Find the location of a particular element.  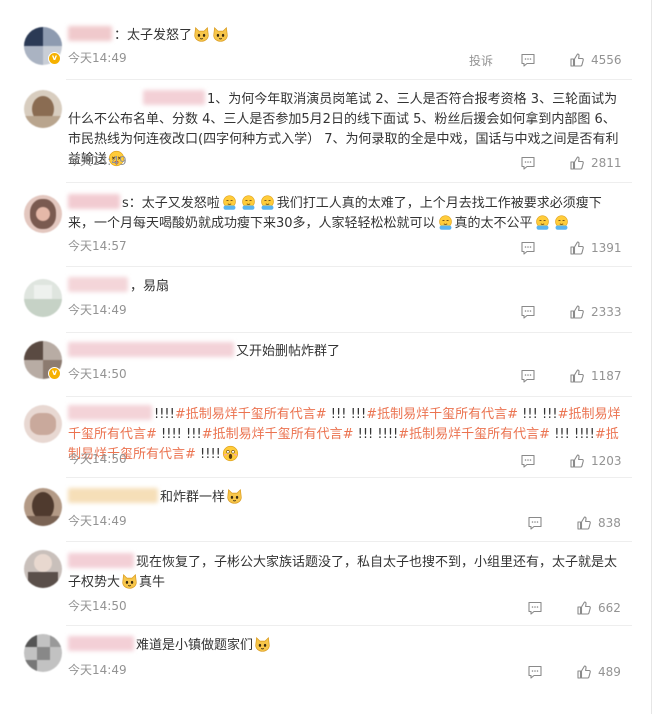

scream-emoji-icon is located at coordinates (230, 453).